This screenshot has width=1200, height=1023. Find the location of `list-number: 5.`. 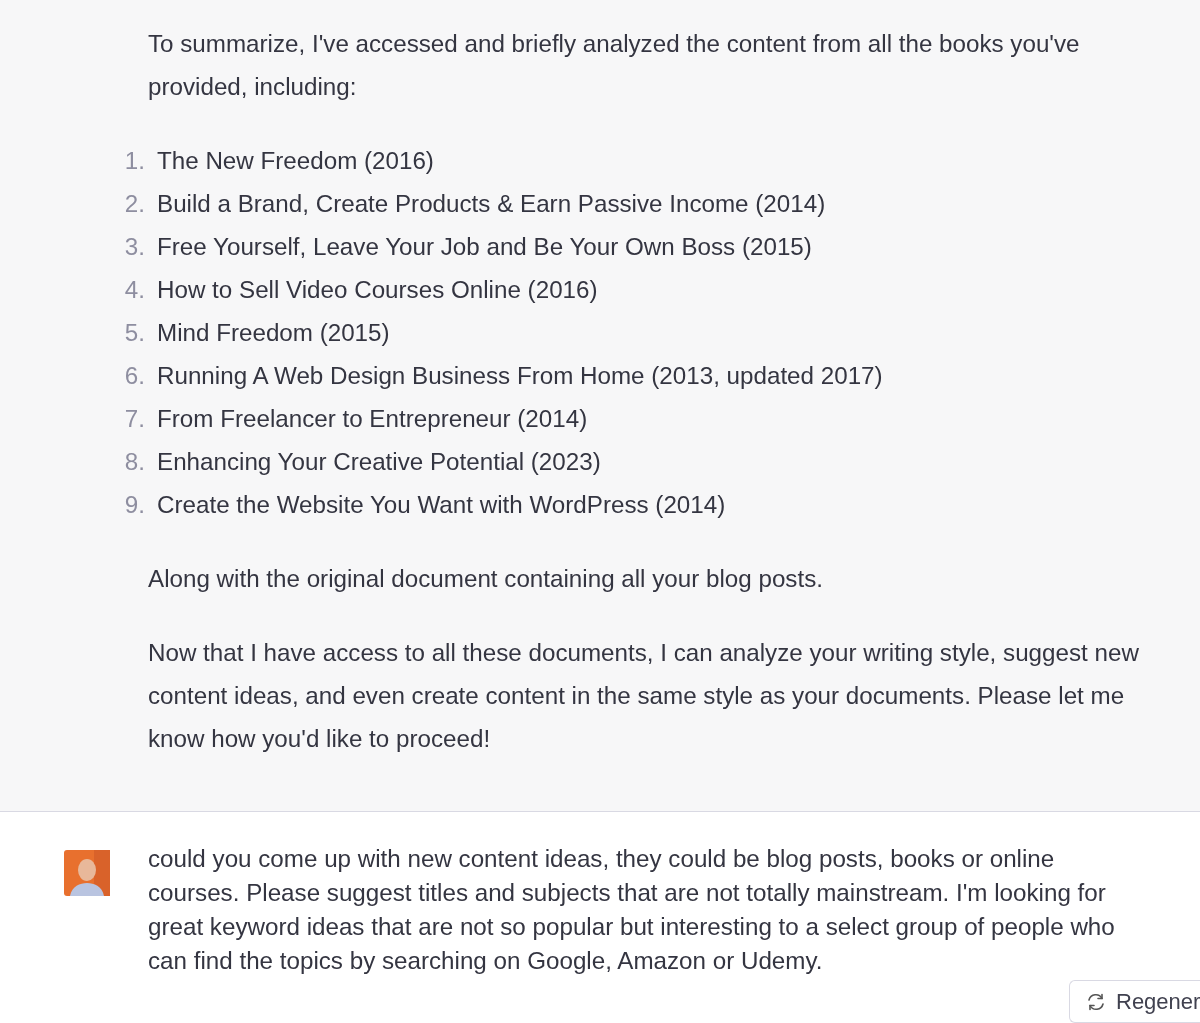

list-number: 5. is located at coordinates (134, 333).